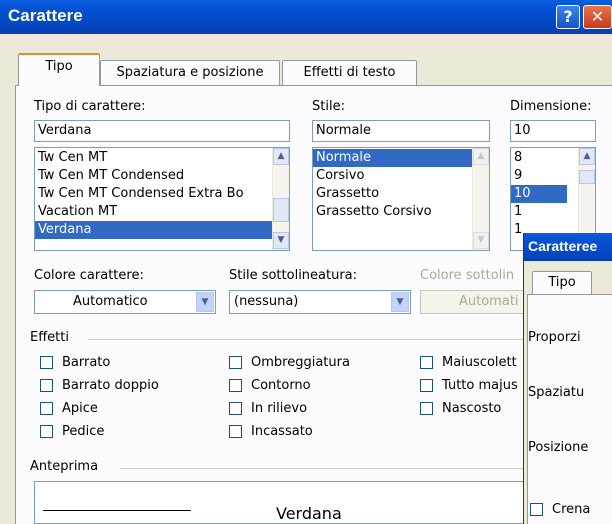 The image size is (612, 524). I want to click on checkbox-label: Apice, so click(80, 408).